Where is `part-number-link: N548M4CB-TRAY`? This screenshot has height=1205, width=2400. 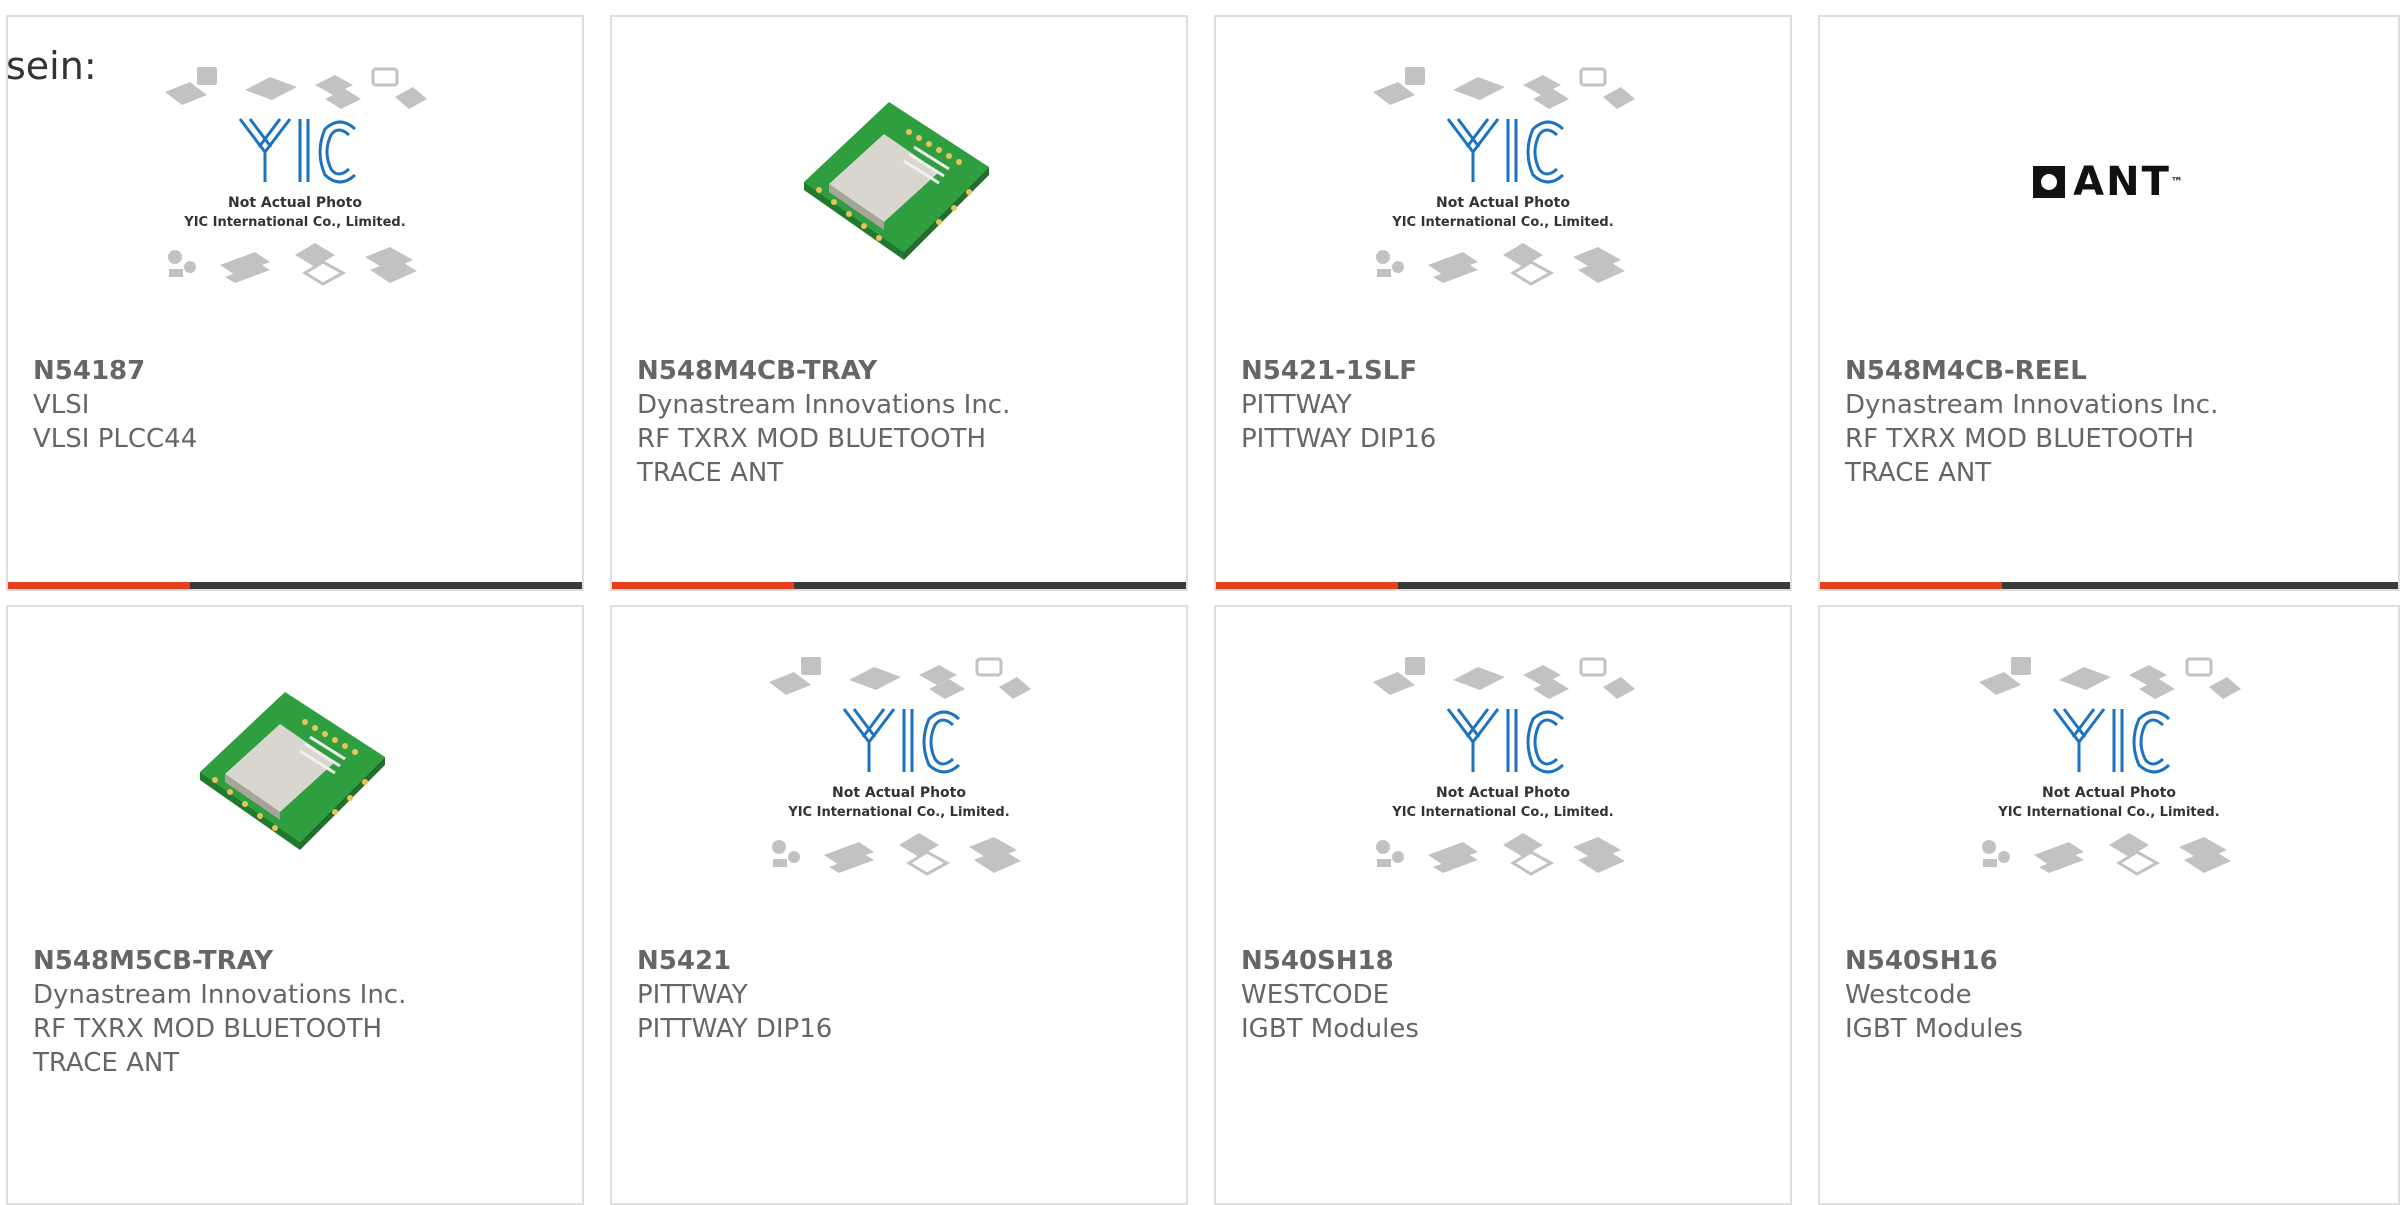
part-number-link: N548M4CB-TRAY is located at coordinates (901, 371).